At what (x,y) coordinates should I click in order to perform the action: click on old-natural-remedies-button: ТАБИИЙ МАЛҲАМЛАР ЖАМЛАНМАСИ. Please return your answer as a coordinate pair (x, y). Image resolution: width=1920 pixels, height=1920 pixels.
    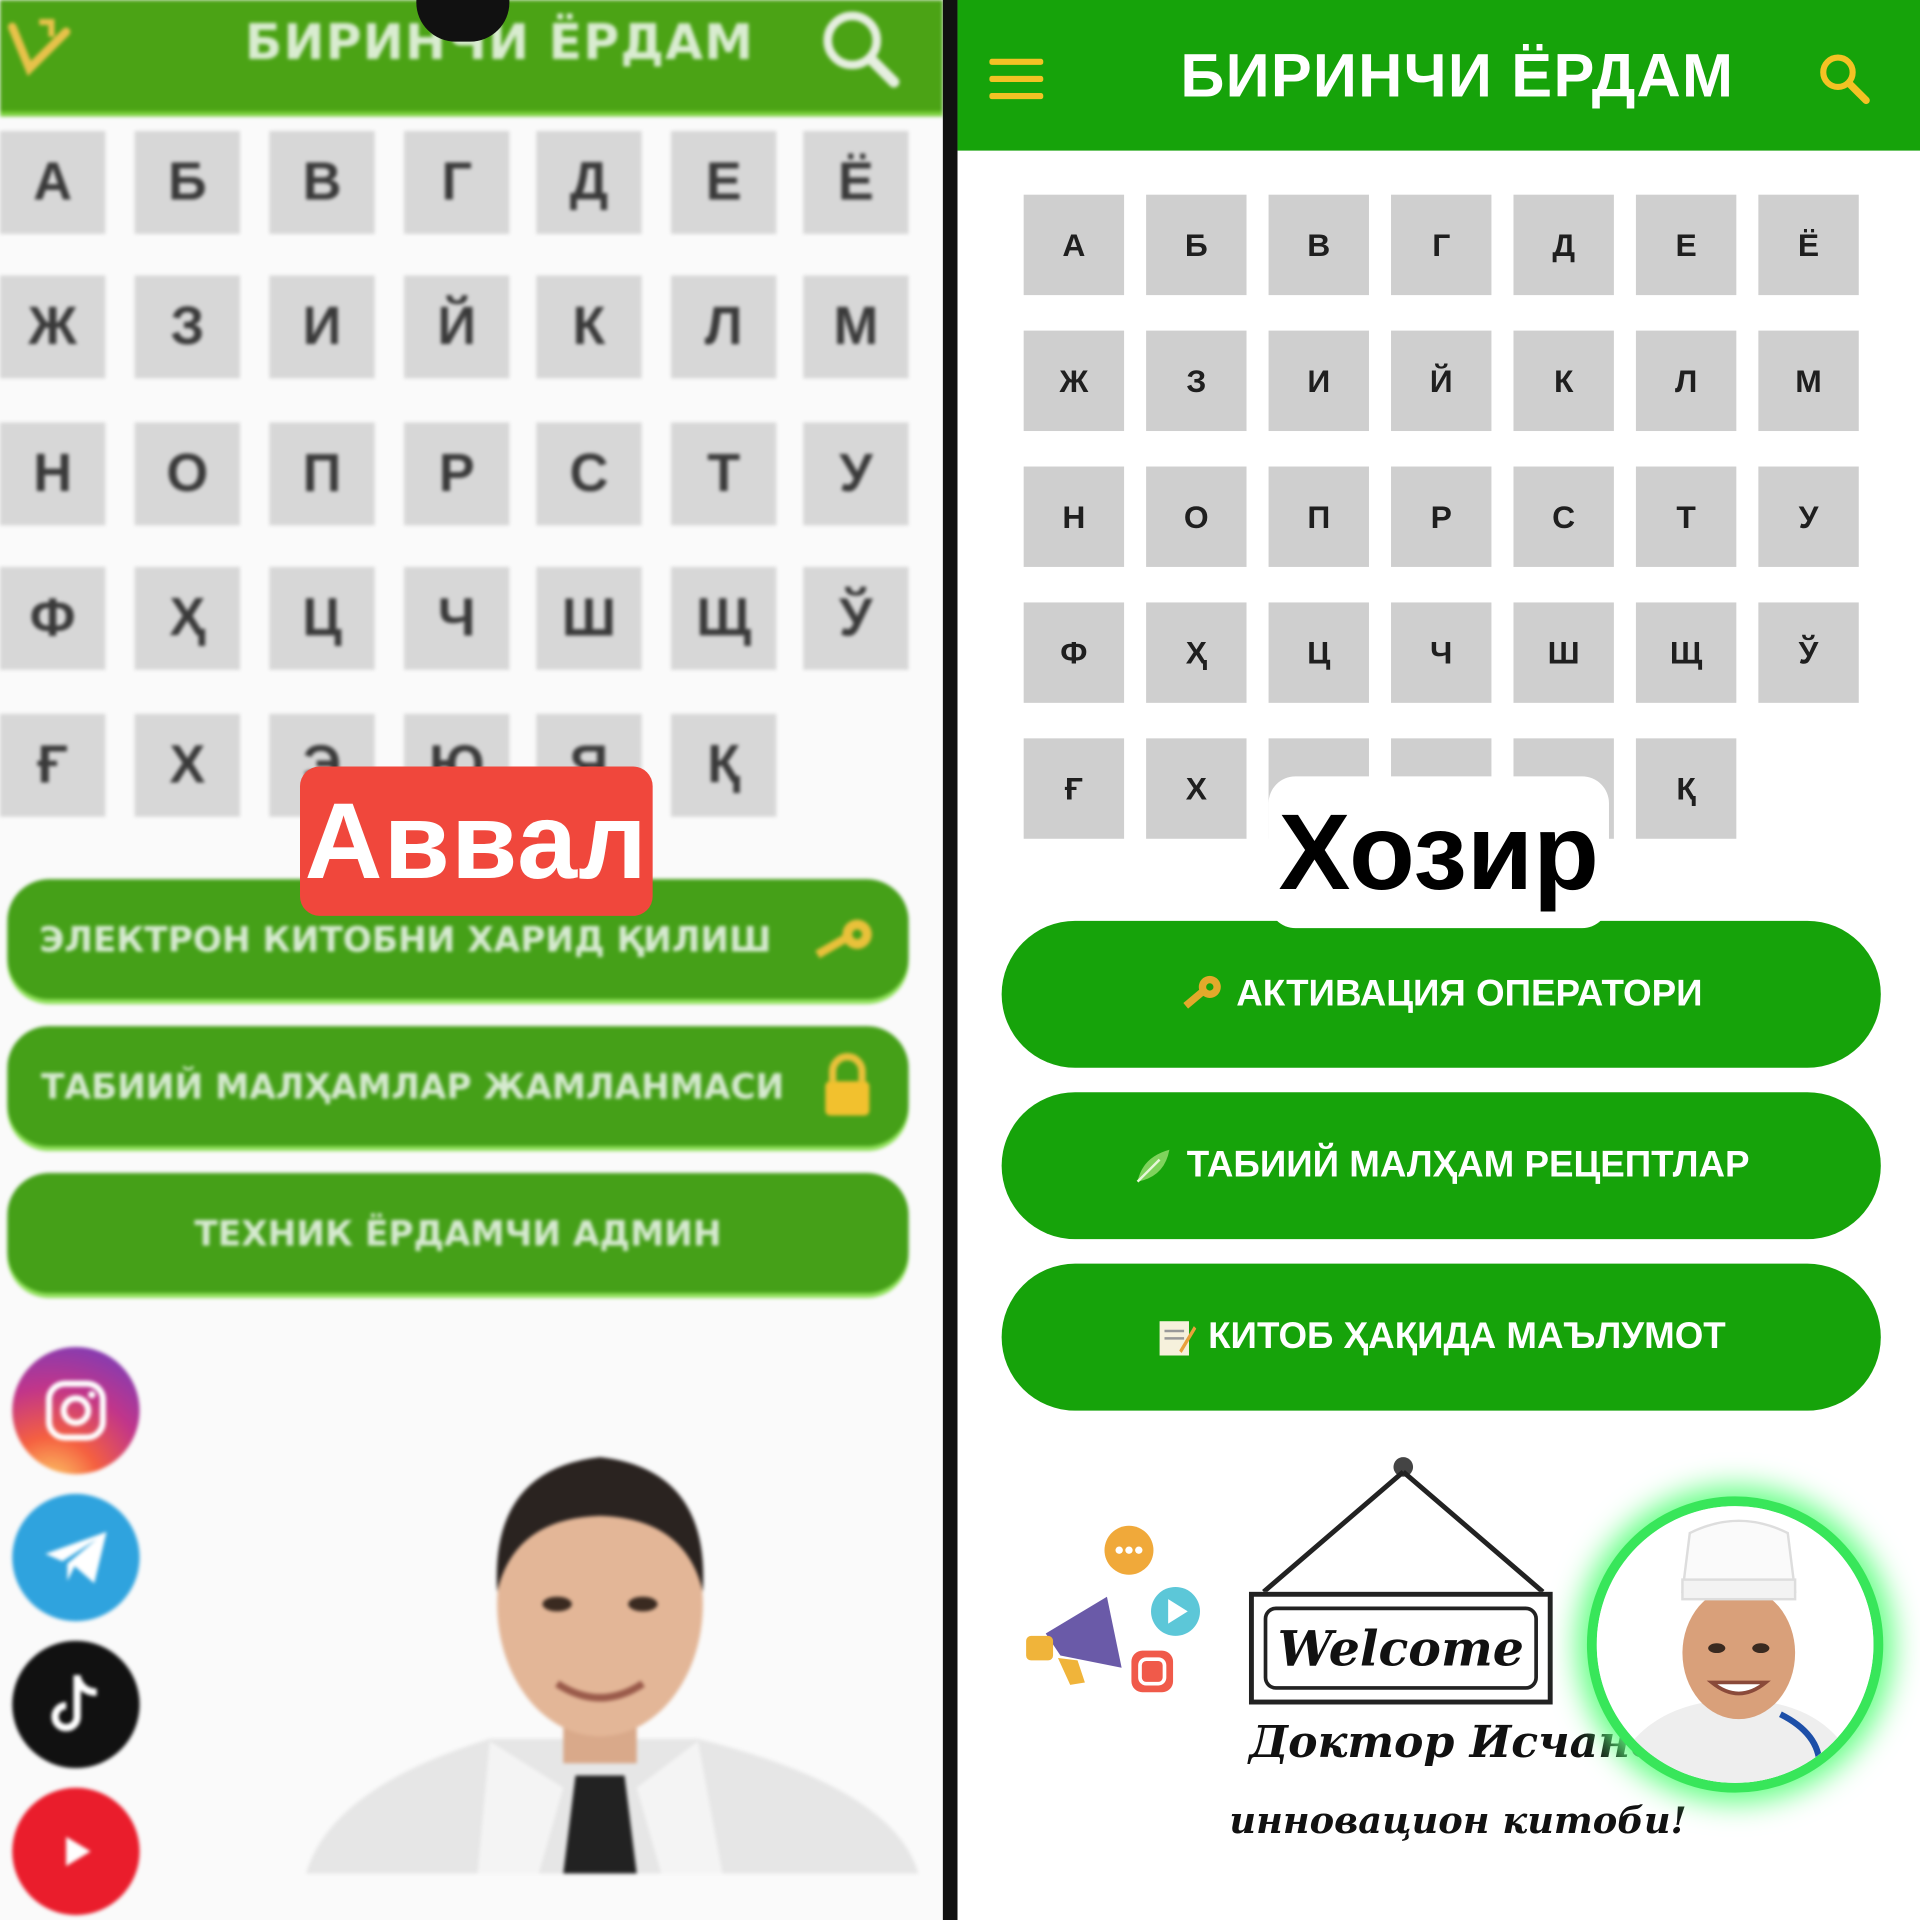
    Looking at the image, I should click on (458, 1086).